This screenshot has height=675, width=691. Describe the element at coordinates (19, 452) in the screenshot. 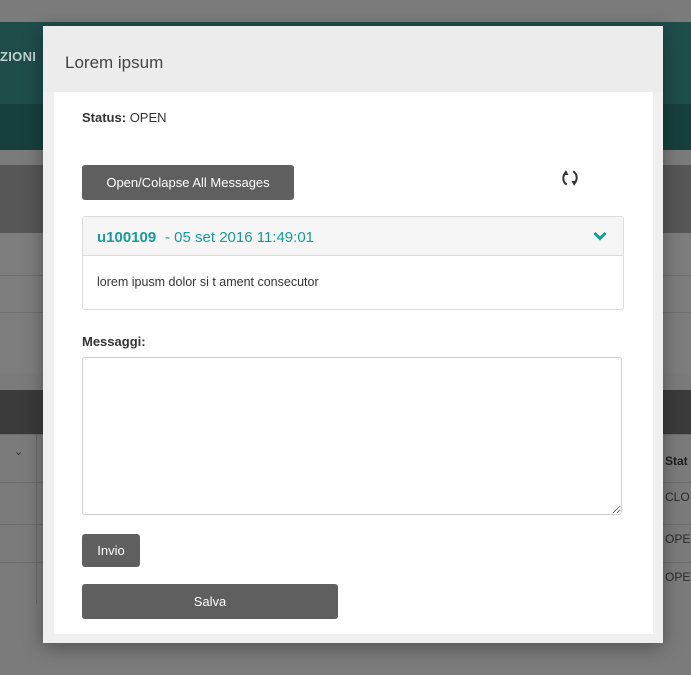

I see `chevron-down-icon: ⌄` at that location.